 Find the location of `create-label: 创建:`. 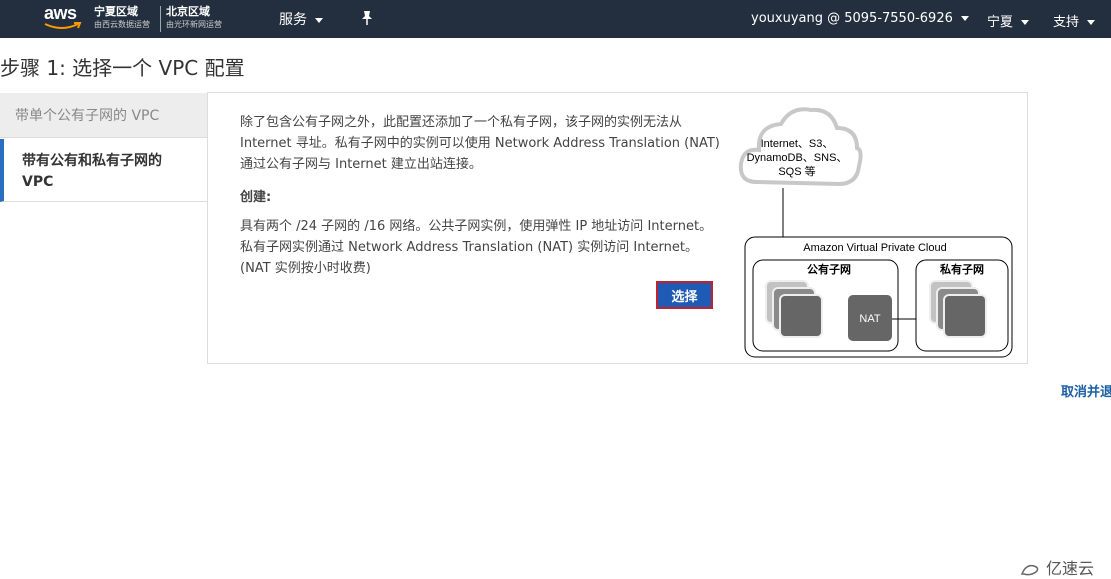

create-label: 创建: is located at coordinates (256, 197).